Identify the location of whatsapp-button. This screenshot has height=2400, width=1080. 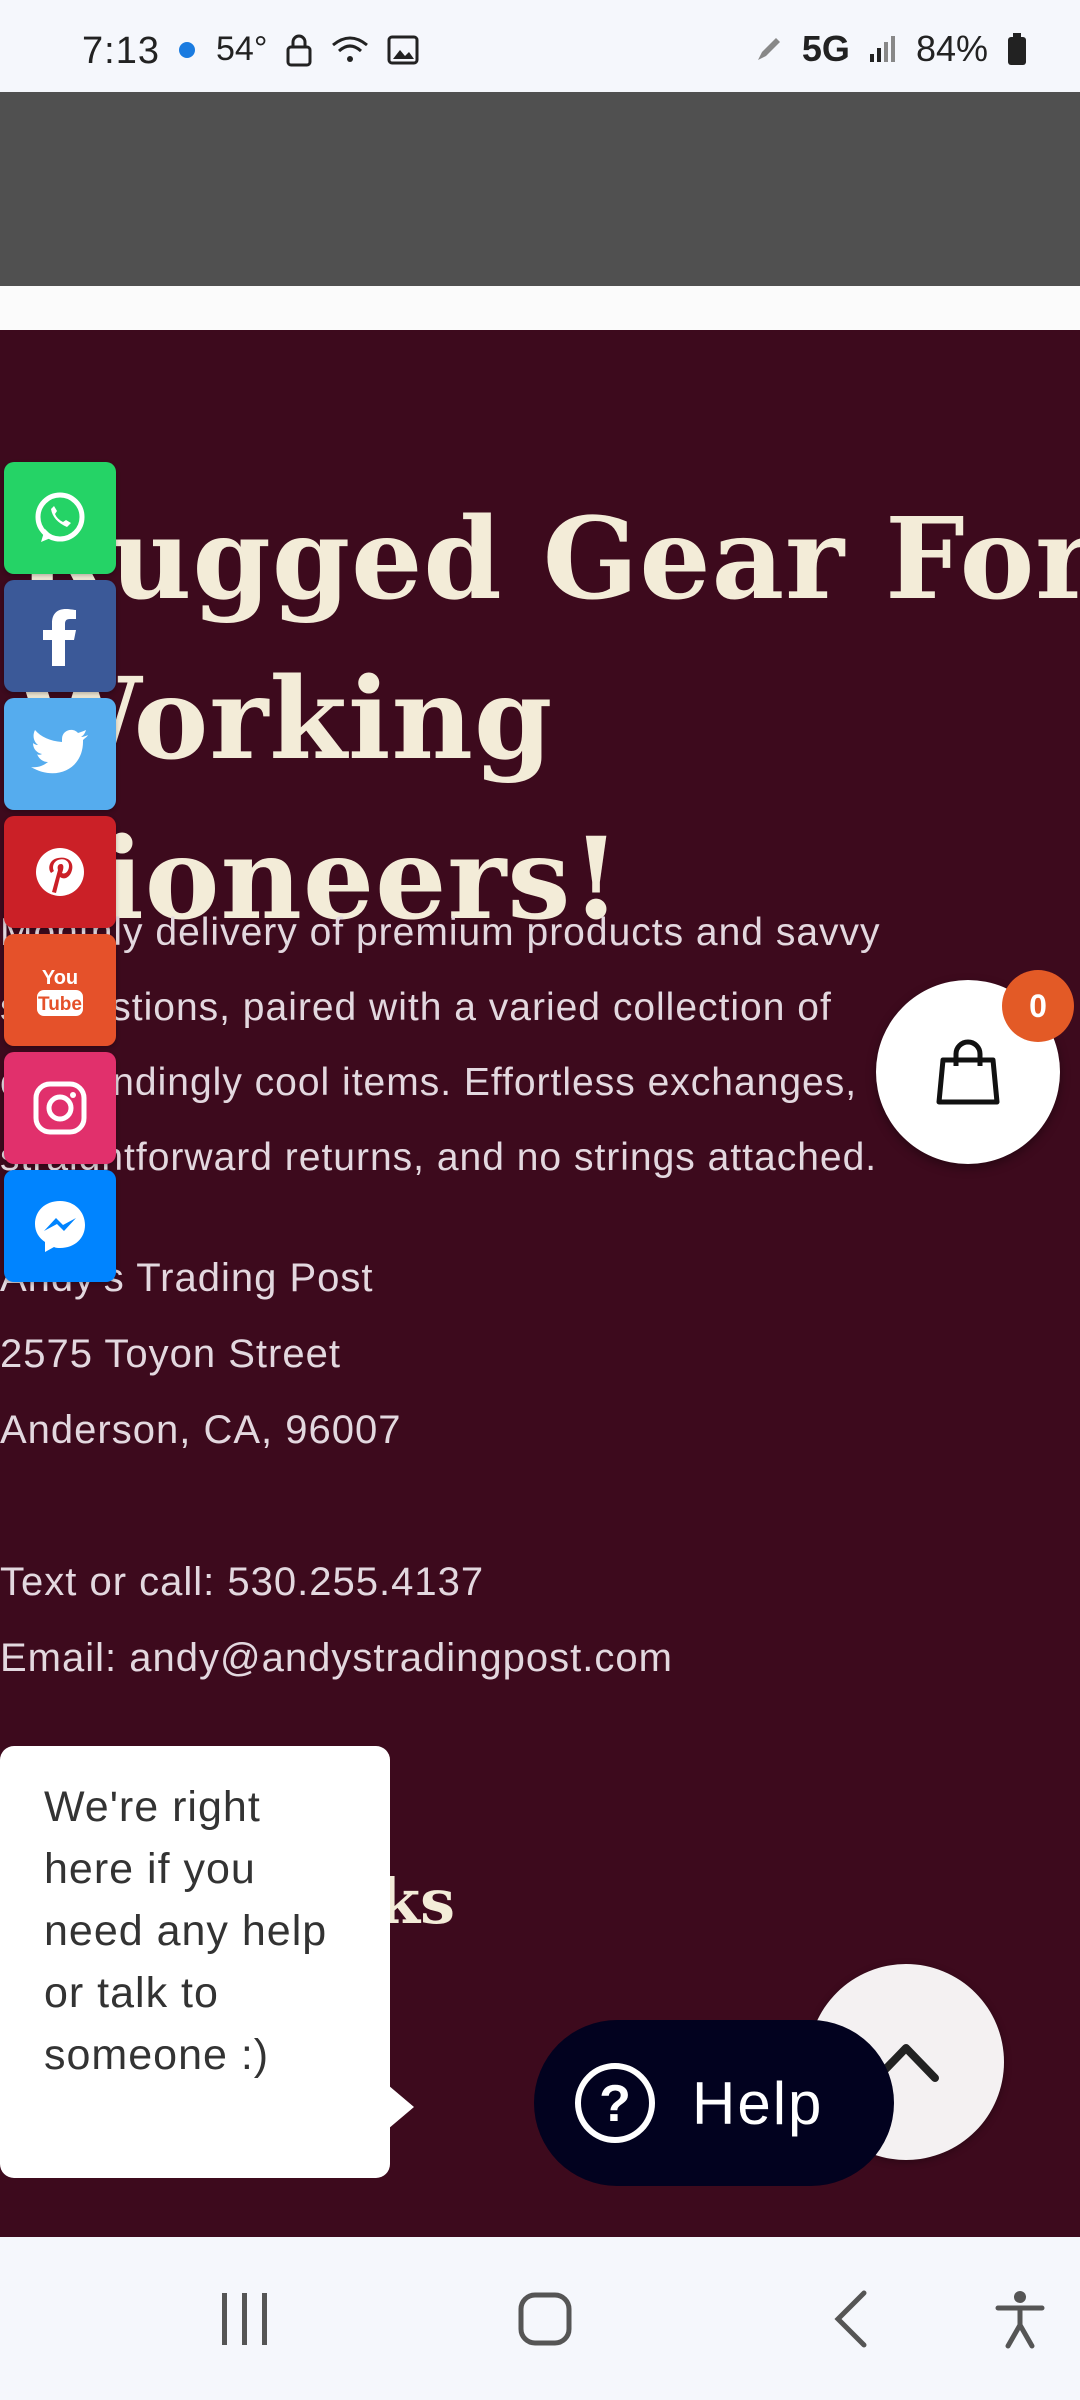
(60, 518).